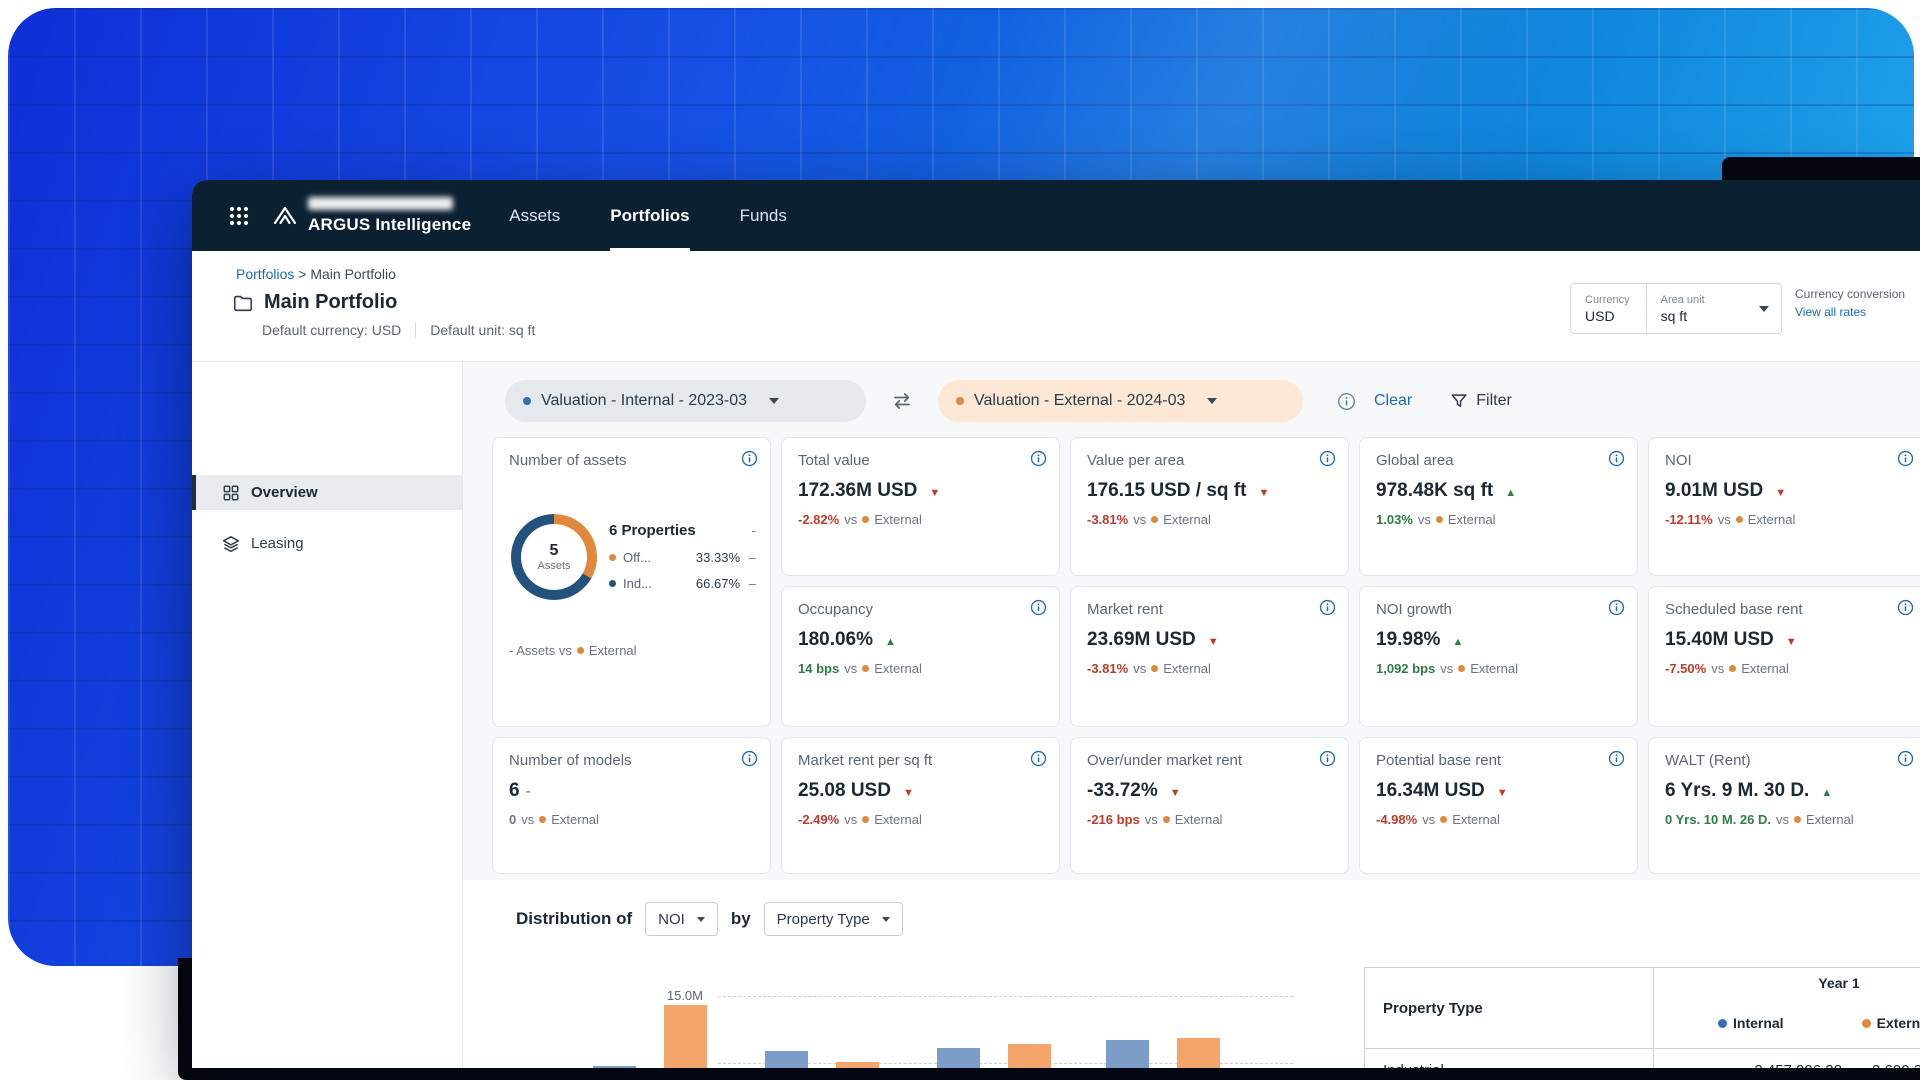  I want to click on kpi-title: NOI, so click(1678, 460).